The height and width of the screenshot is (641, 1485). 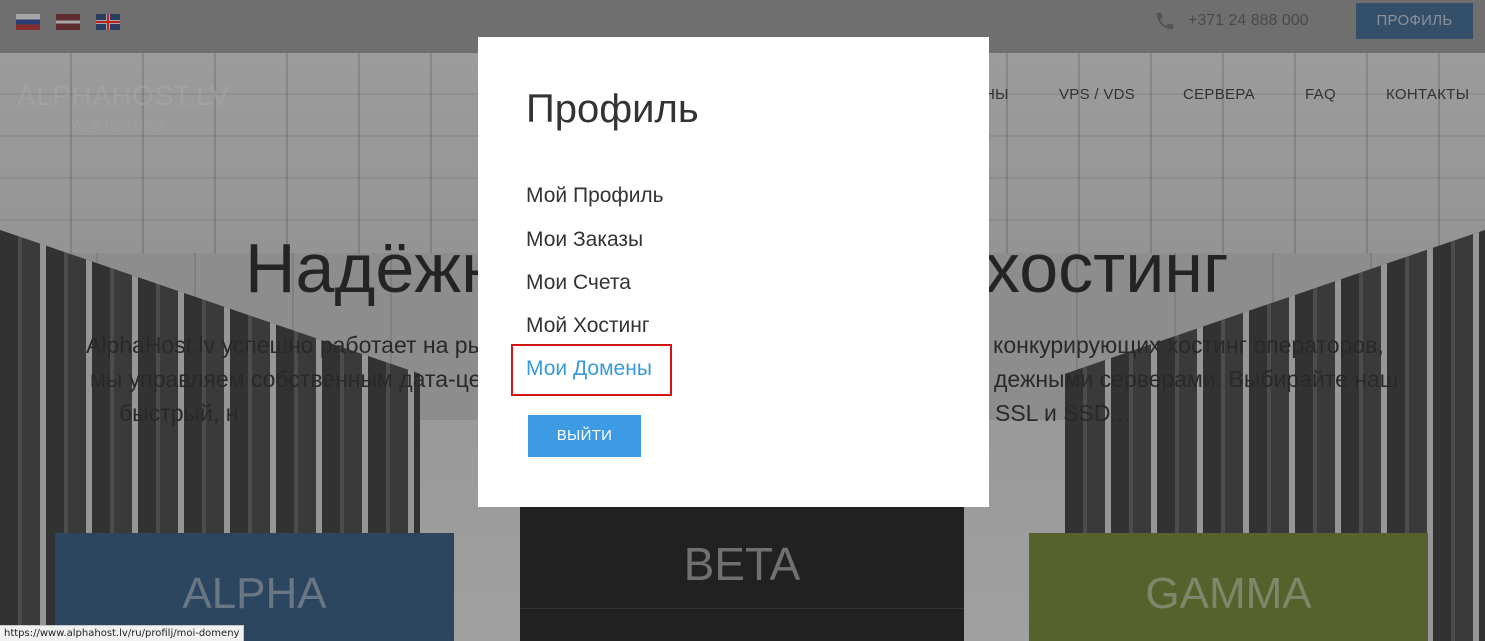 I want to click on logout-button: ВЫЙТИ, so click(x=584, y=436).